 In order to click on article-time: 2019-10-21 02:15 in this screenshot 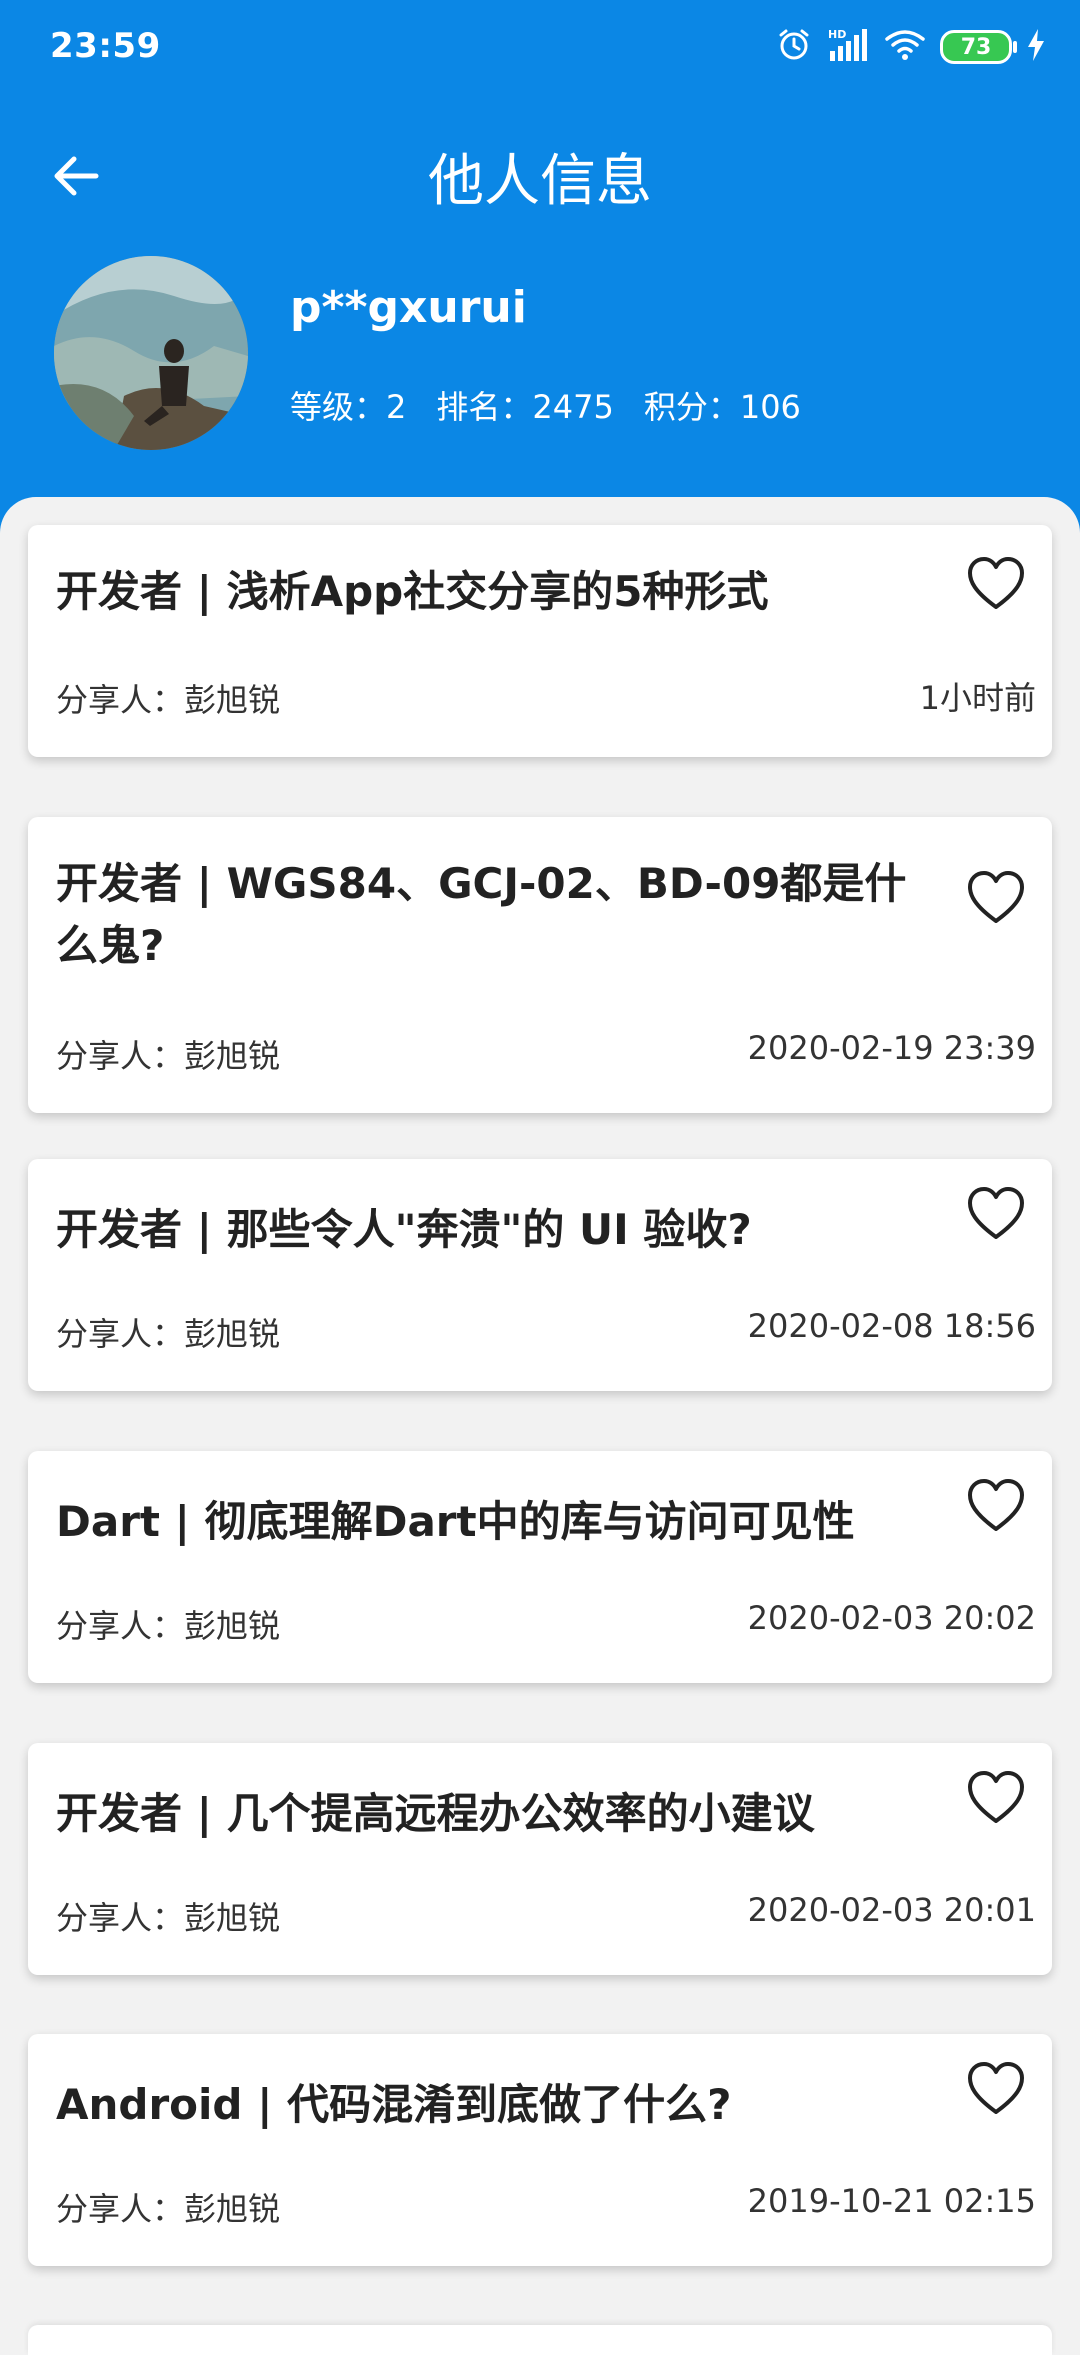, I will do `click(891, 2201)`.